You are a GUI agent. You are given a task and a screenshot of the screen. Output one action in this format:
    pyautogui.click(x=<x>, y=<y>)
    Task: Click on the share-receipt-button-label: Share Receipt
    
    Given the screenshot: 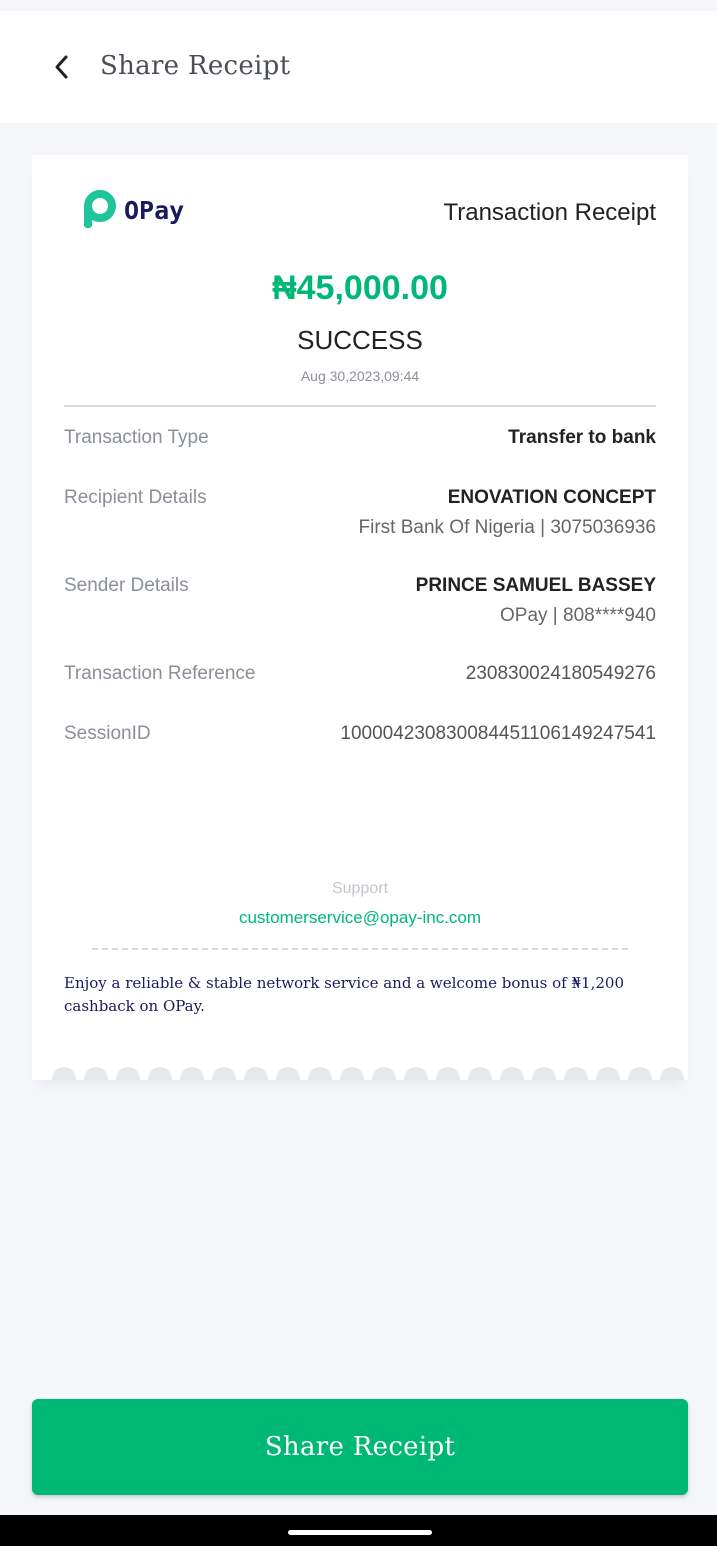 What is the action you would take?
    pyautogui.click(x=360, y=1447)
    